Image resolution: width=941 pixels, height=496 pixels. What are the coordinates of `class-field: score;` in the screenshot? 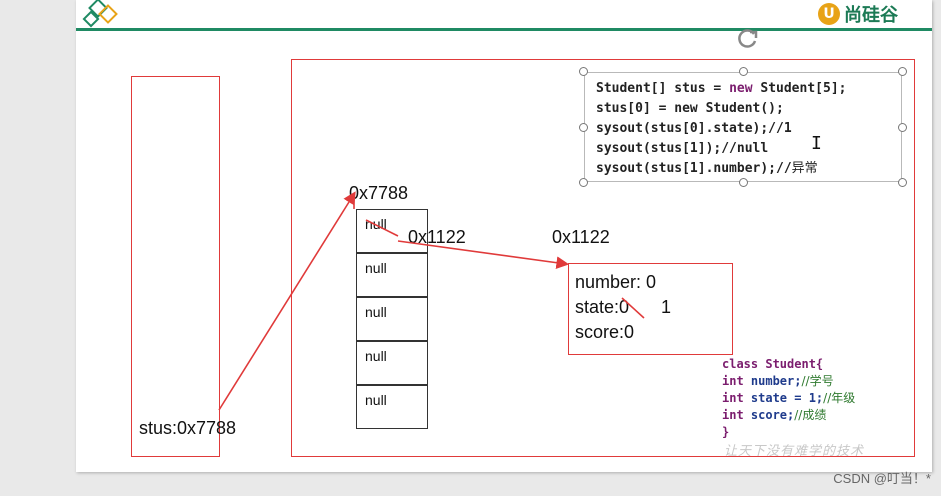 It's located at (769, 415).